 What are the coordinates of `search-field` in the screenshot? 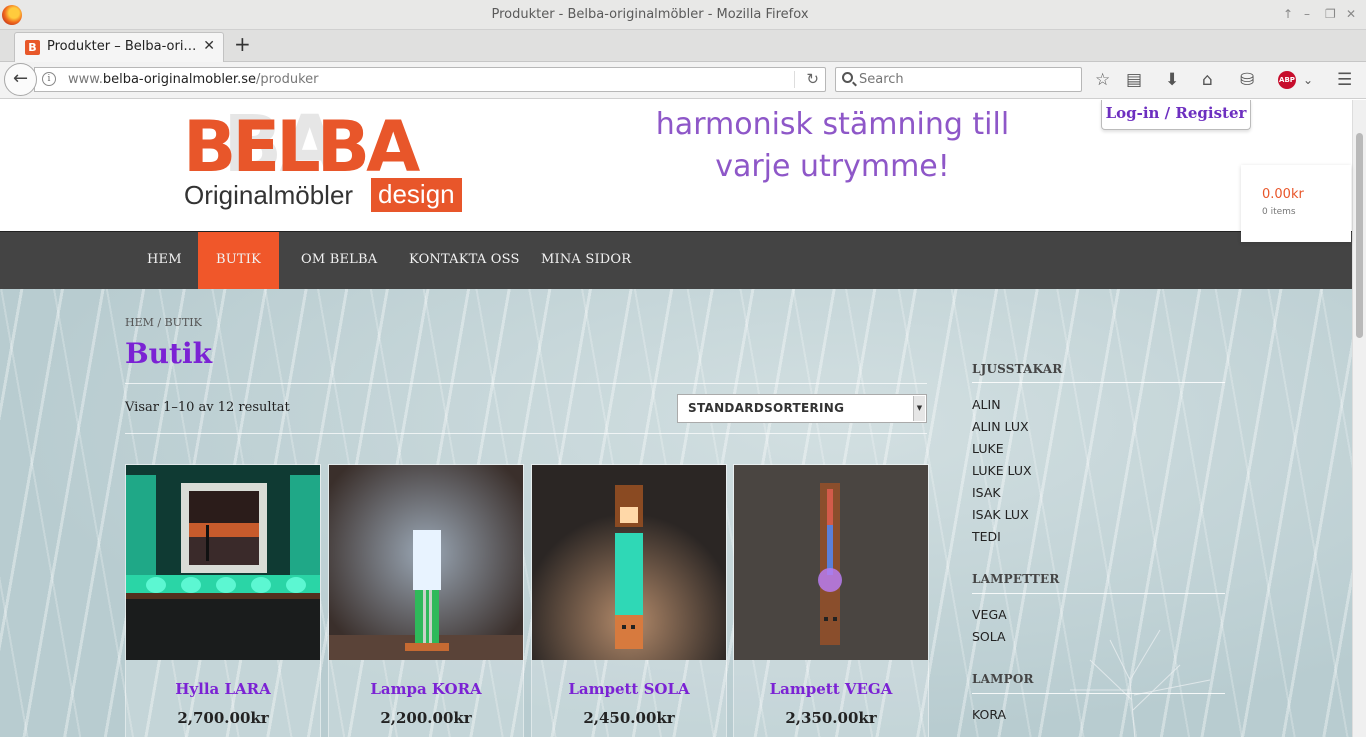 It's located at (966, 79).